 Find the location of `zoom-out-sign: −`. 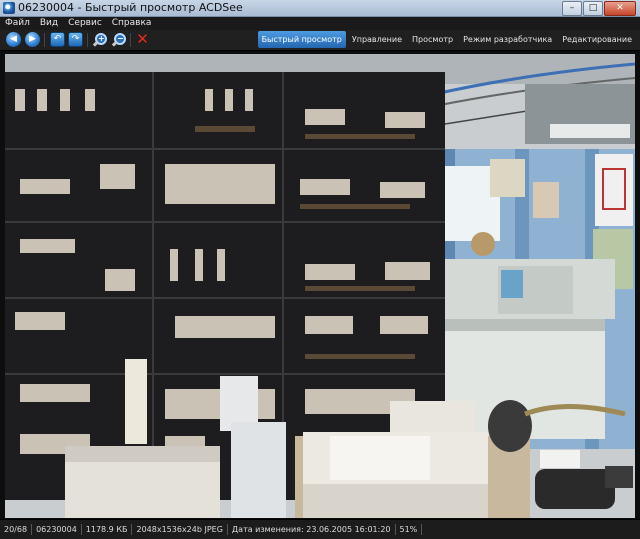

zoom-out-sign: − is located at coordinates (120, 38).